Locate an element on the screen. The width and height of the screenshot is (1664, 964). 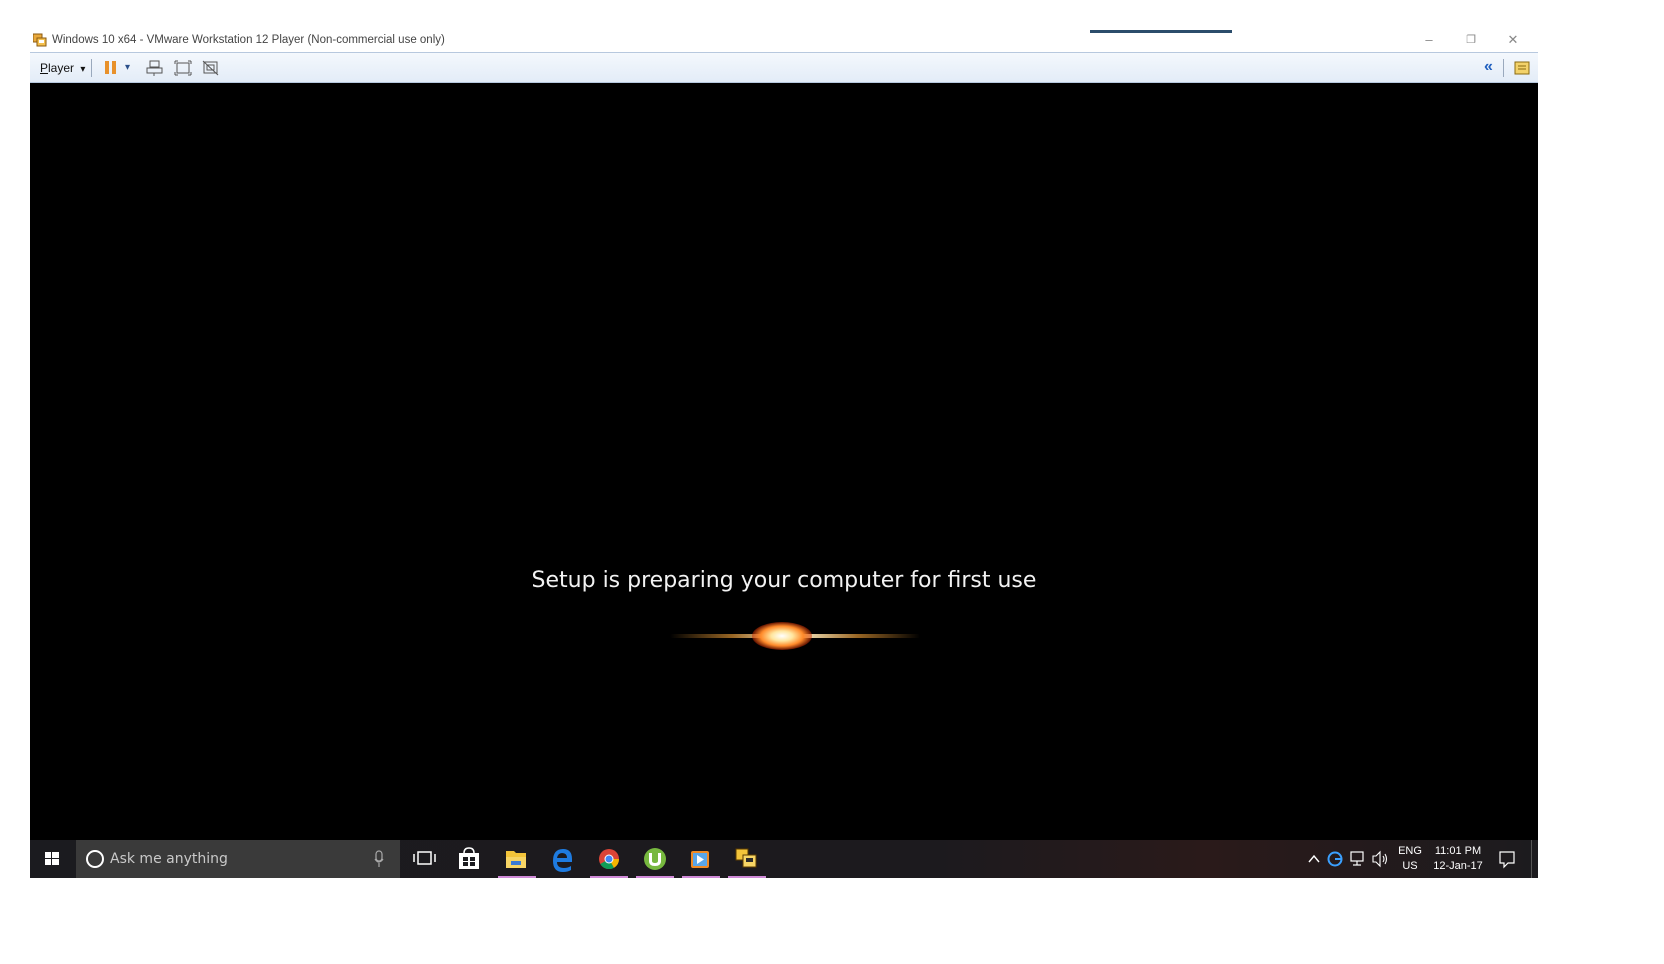
vmware-app-icon is located at coordinates (40, 40).